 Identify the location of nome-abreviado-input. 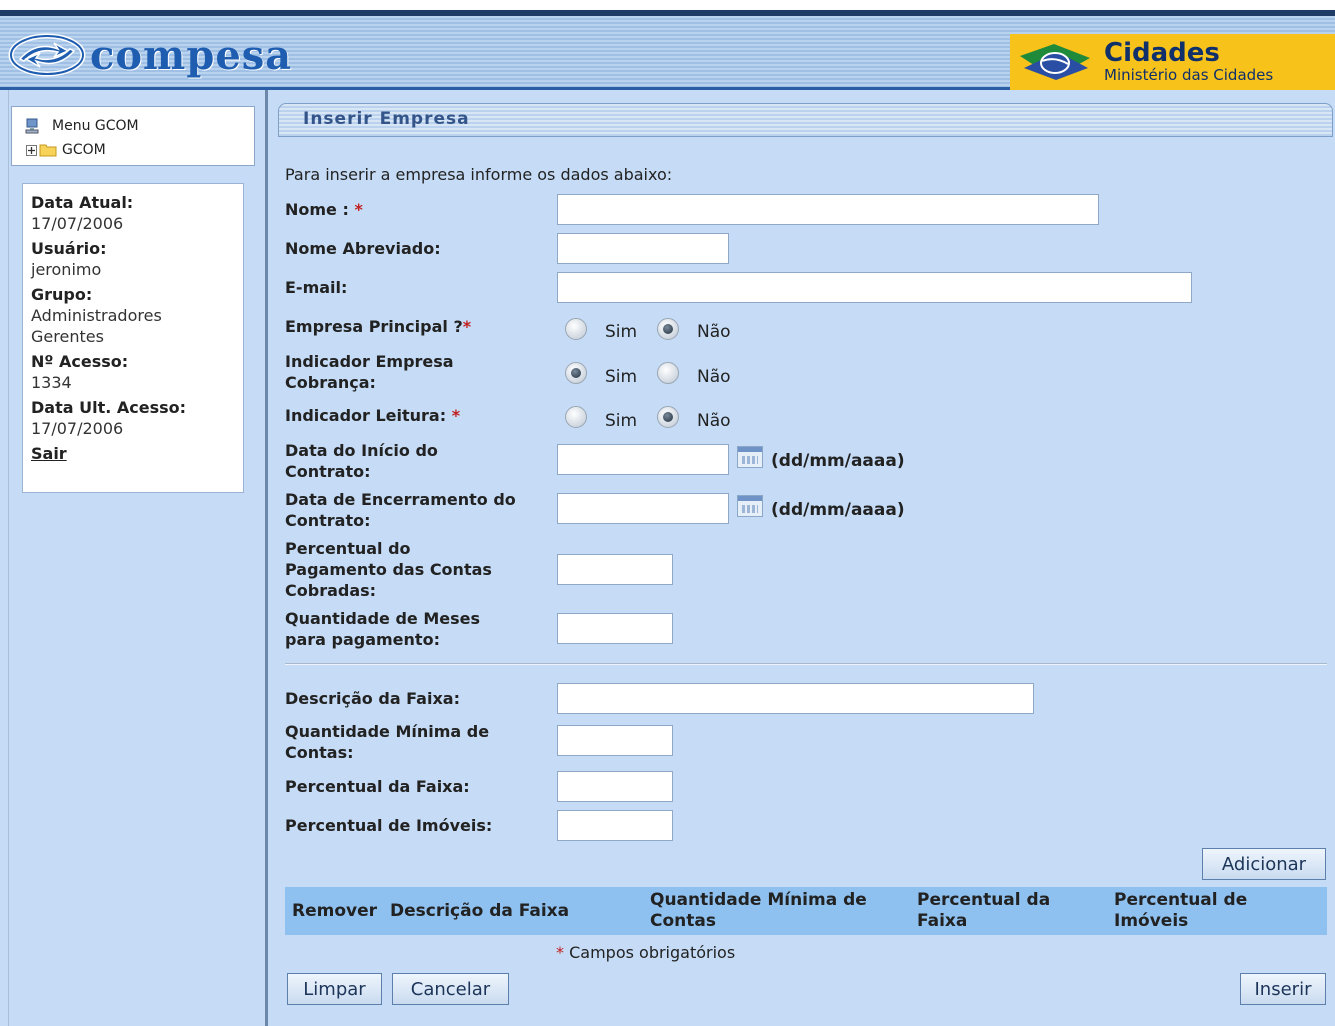
(643, 248).